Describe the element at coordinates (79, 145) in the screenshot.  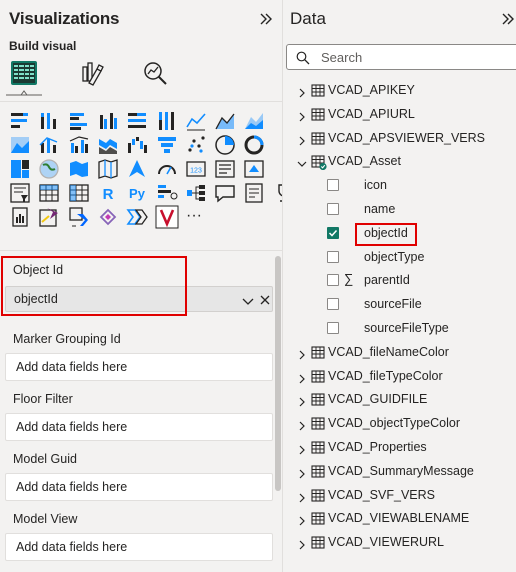
I see `line-and-clustered-column-chart-icon` at that location.